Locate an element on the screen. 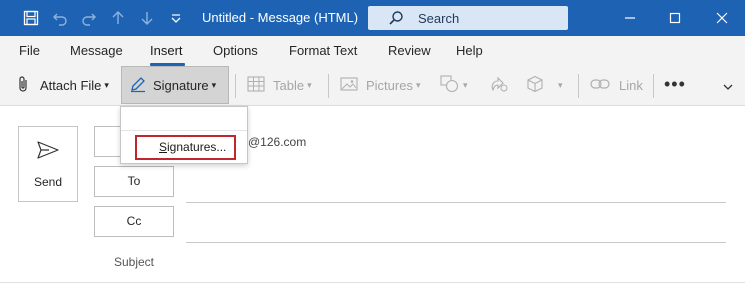 Image resolution: width=745 pixels, height=290 pixels. signature-button-content: Signature ▾ is located at coordinates (172, 85).